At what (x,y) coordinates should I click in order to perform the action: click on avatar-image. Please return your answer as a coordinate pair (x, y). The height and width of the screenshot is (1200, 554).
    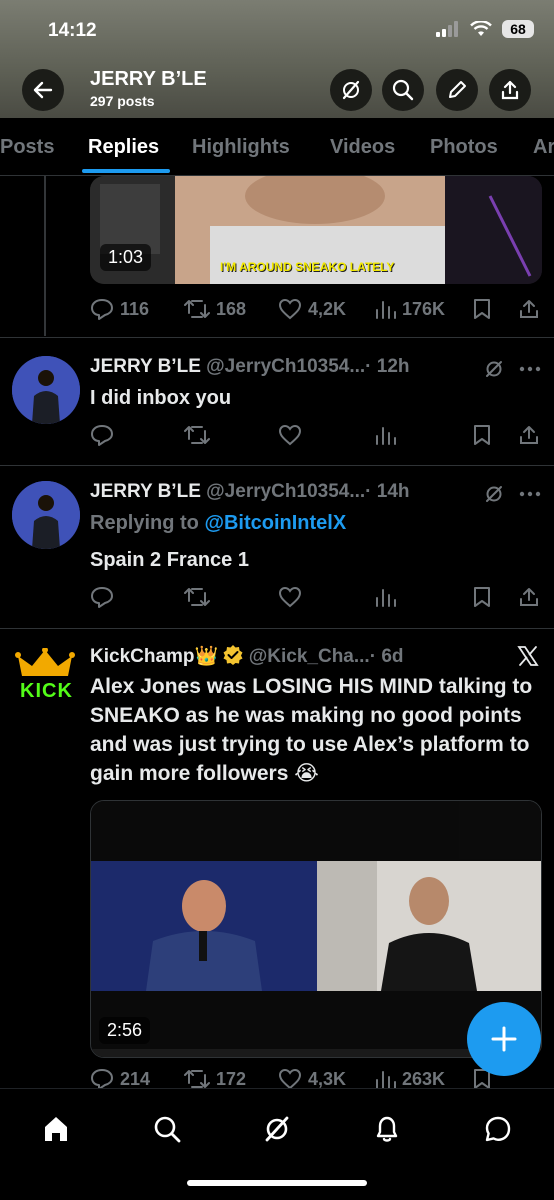
    Looking at the image, I should click on (46, 390).